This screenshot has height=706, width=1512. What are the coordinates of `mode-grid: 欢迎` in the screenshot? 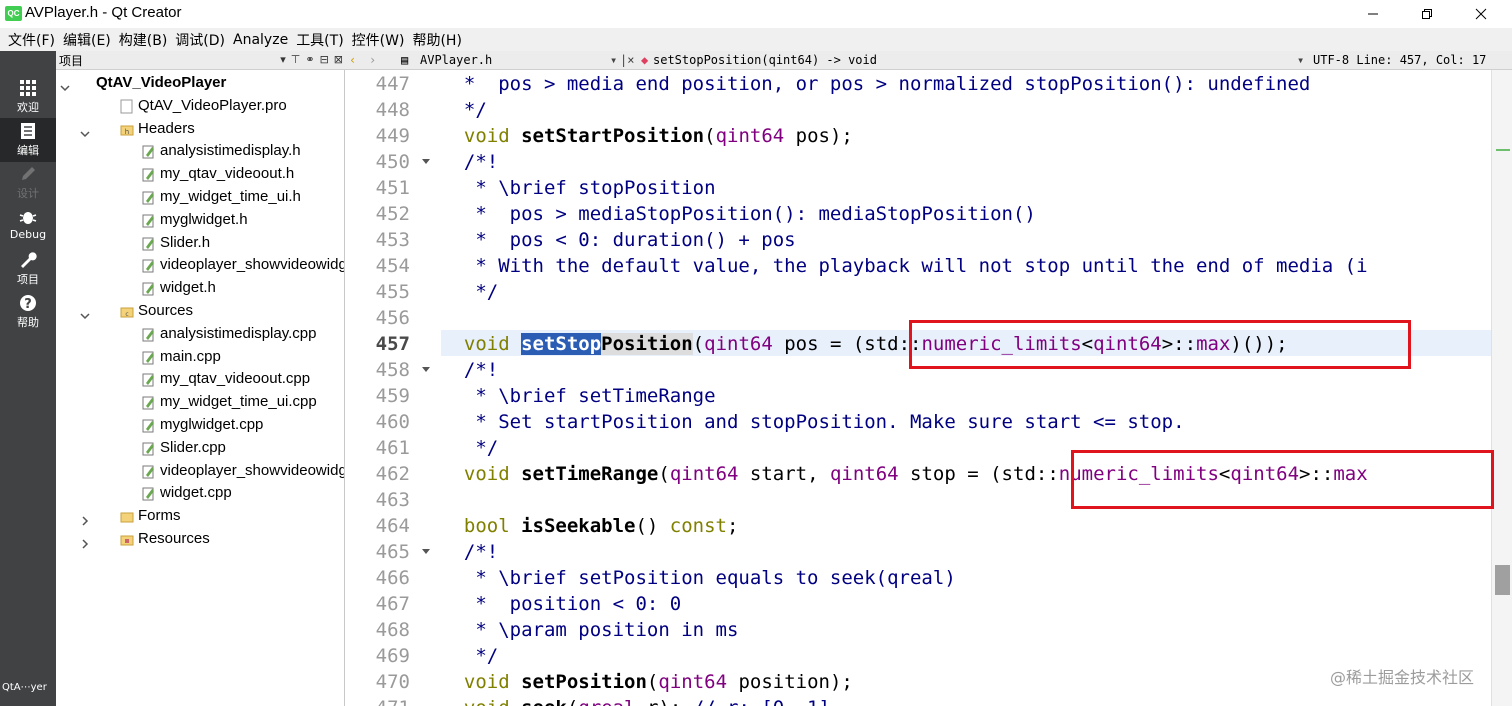 It's located at (28, 97).